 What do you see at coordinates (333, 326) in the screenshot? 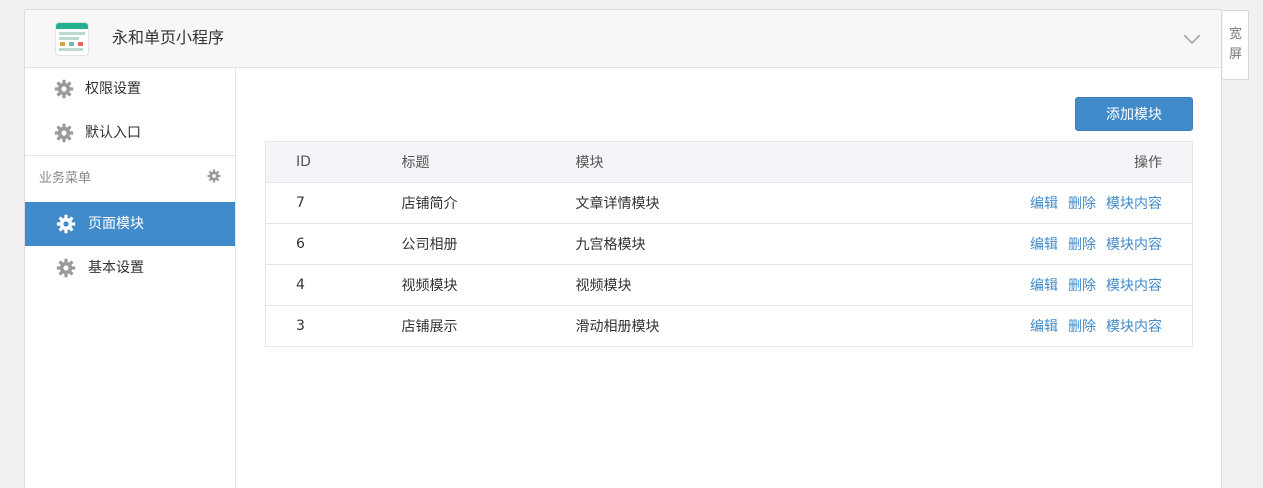
I see `cell-id: 3` at bounding box center [333, 326].